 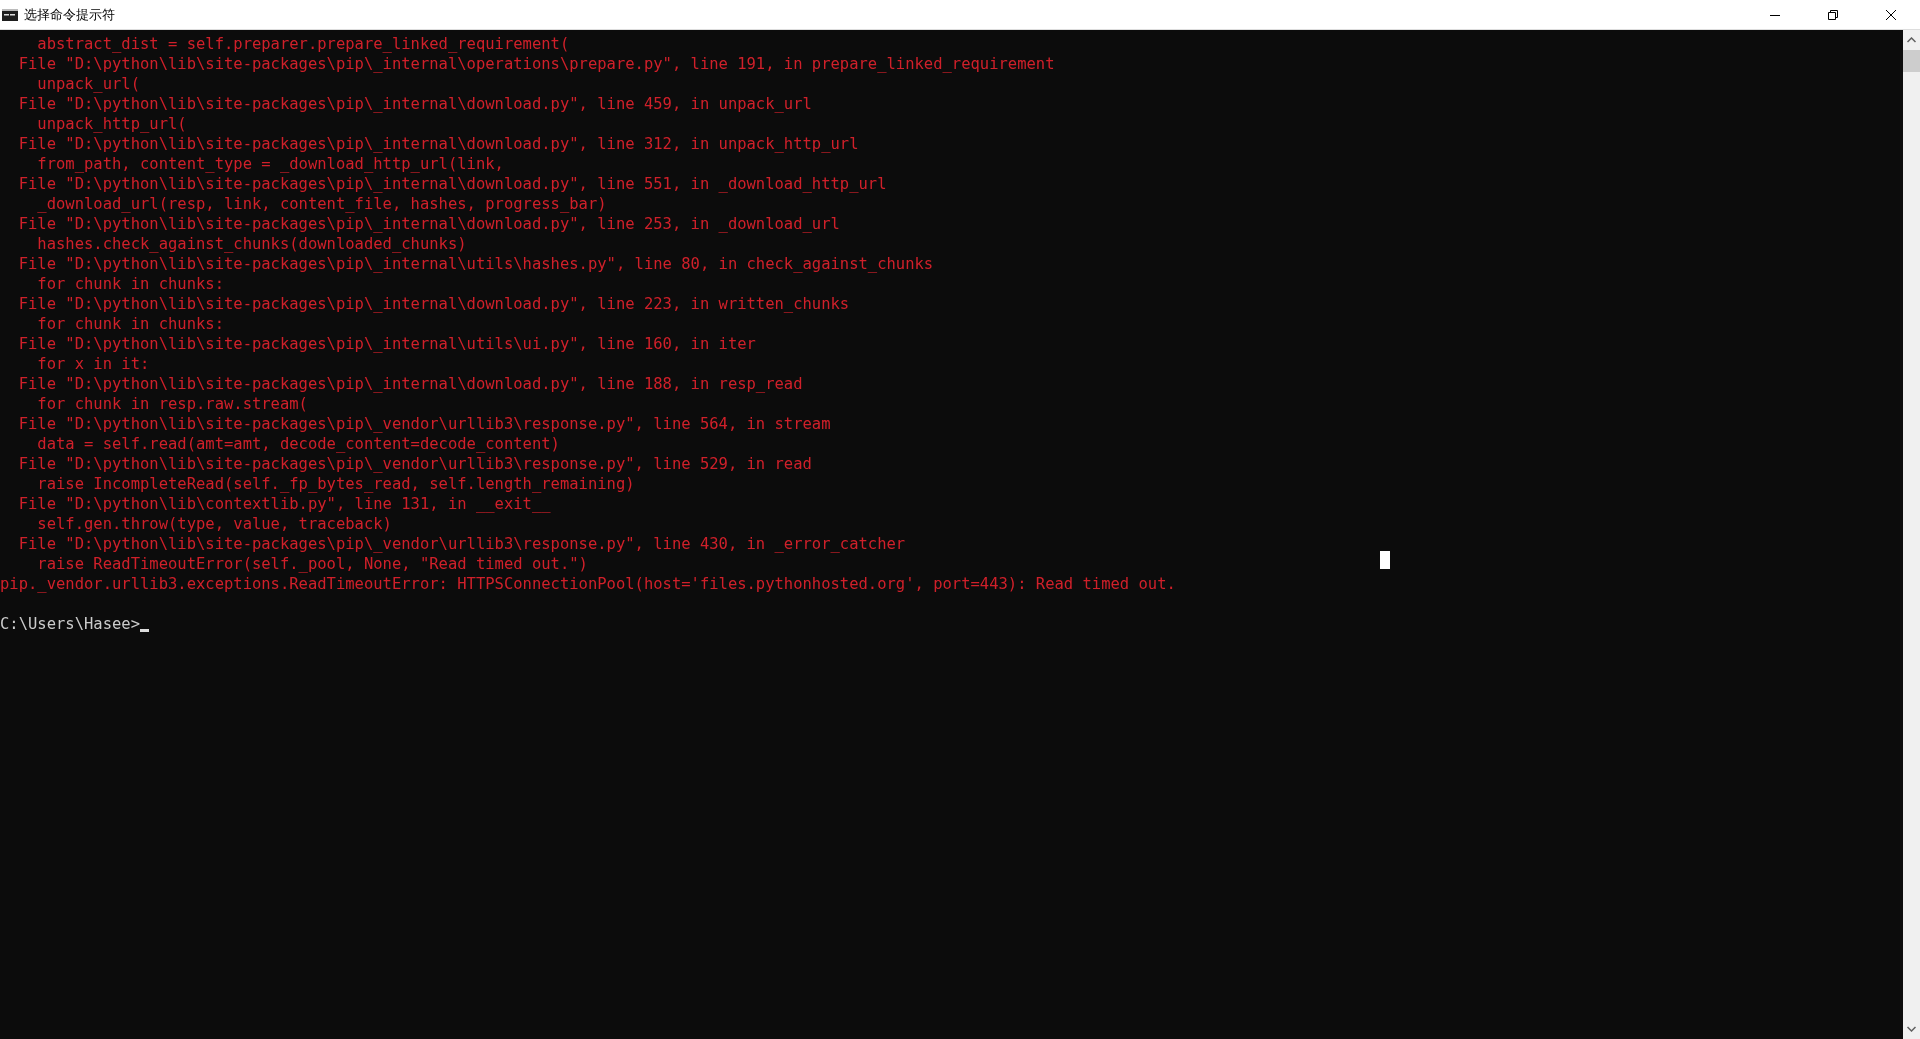 What do you see at coordinates (1911, 40) in the screenshot?
I see `scroll-up-icon` at bounding box center [1911, 40].